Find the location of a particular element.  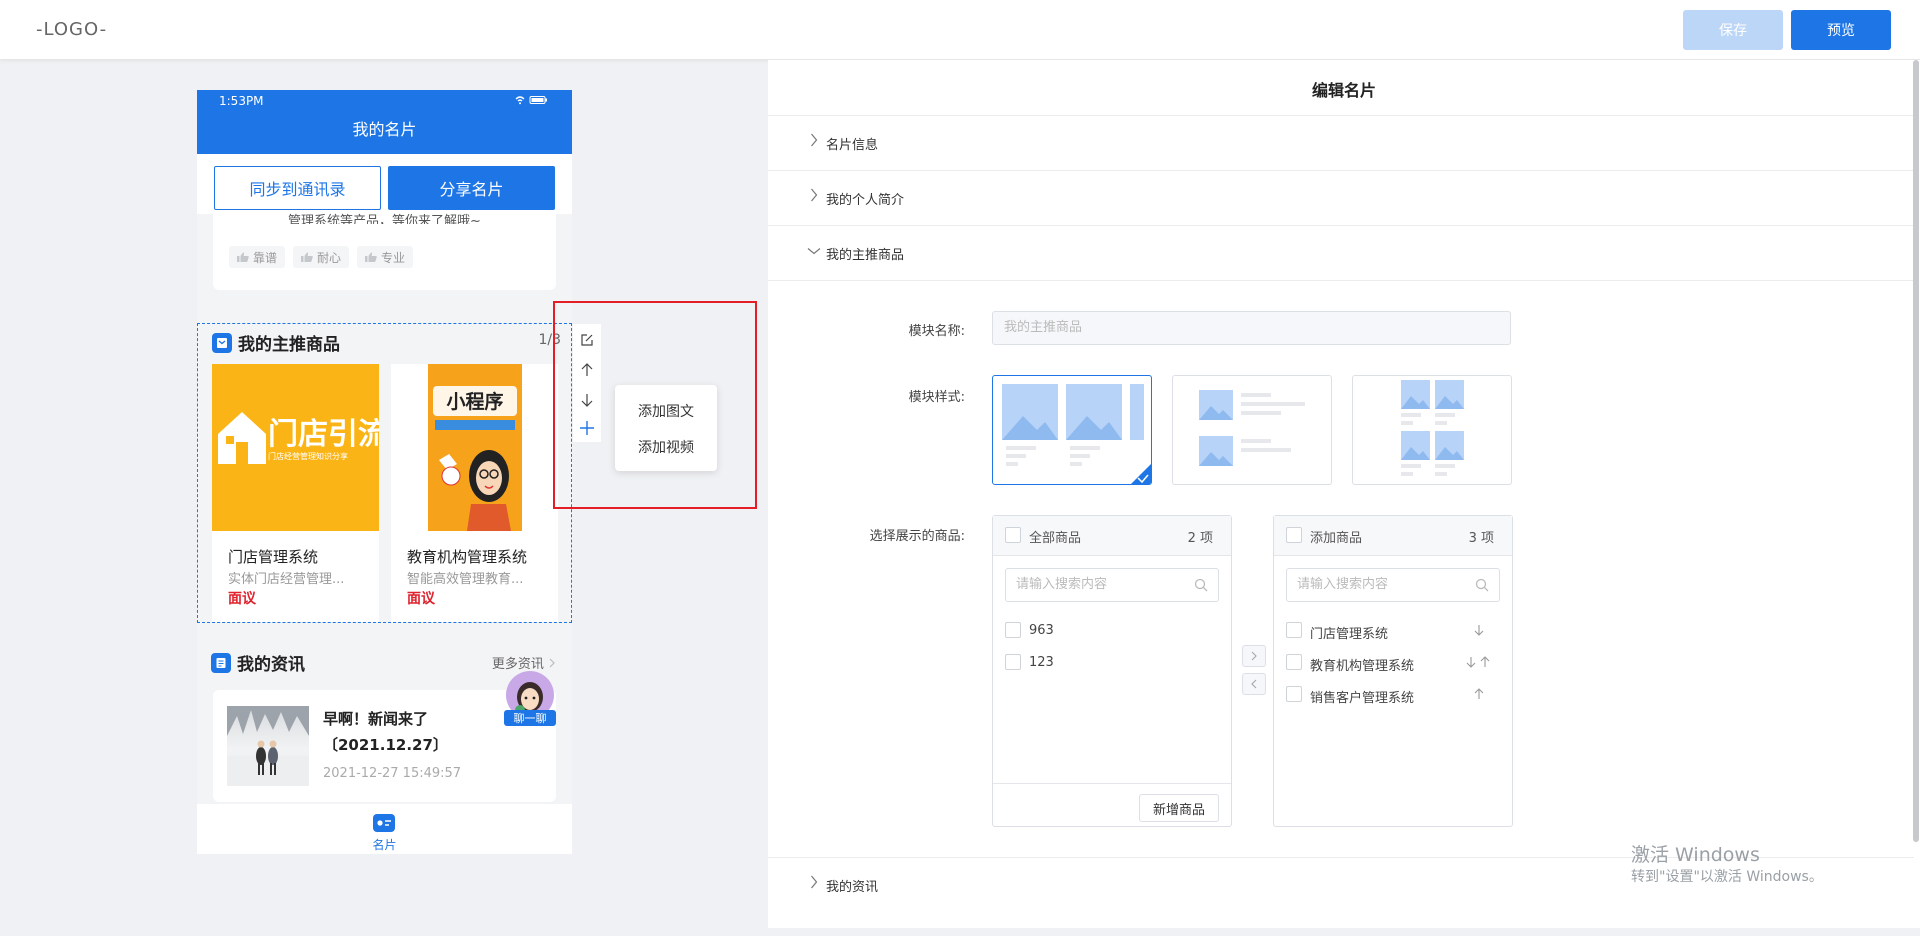

style-option-grid is located at coordinates (1432, 430).